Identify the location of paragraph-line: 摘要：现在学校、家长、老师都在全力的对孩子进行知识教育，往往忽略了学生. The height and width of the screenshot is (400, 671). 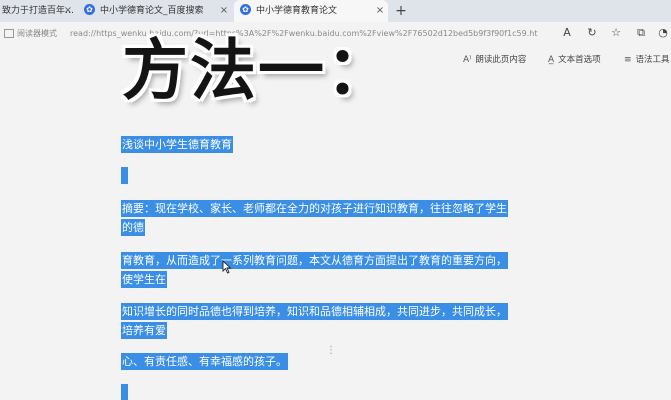
(314, 208).